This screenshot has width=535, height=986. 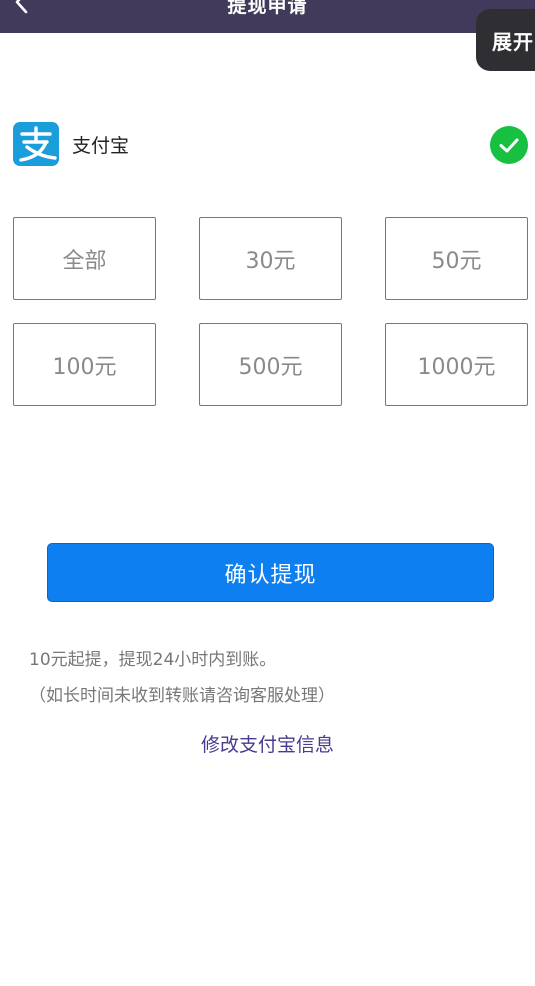 What do you see at coordinates (84, 364) in the screenshot?
I see `amount-option-100: 100元` at bounding box center [84, 364].